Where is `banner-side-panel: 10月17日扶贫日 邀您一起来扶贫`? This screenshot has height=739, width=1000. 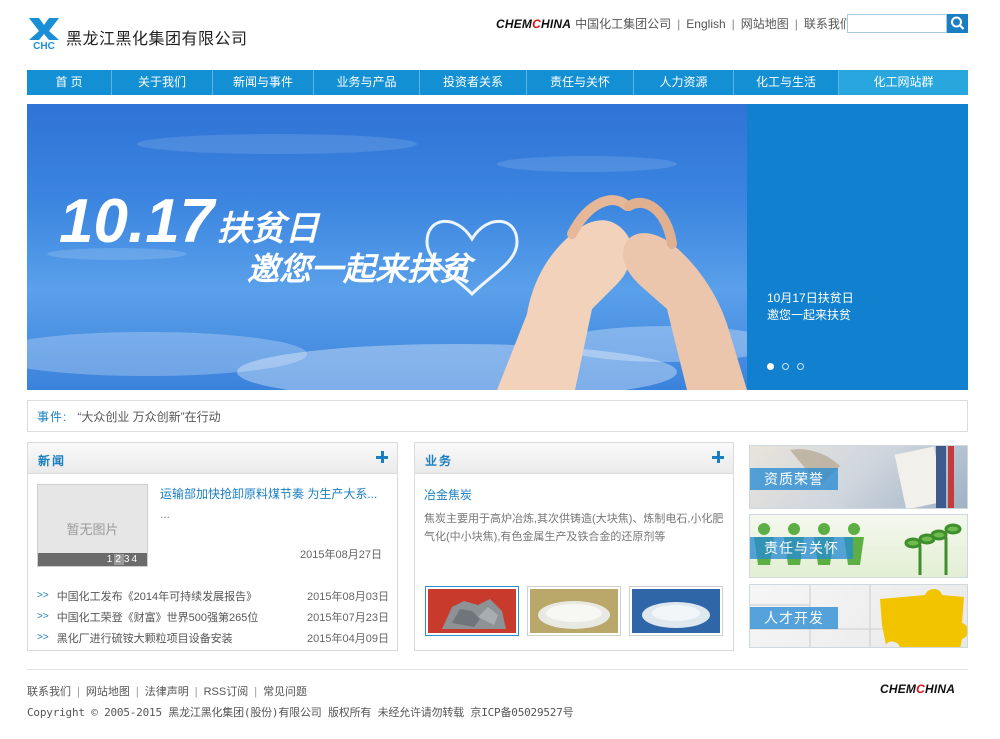 banner-side-panel: 10月17日扶贫日 邀您一起来扶贫 is located at coordinates (857, 247).